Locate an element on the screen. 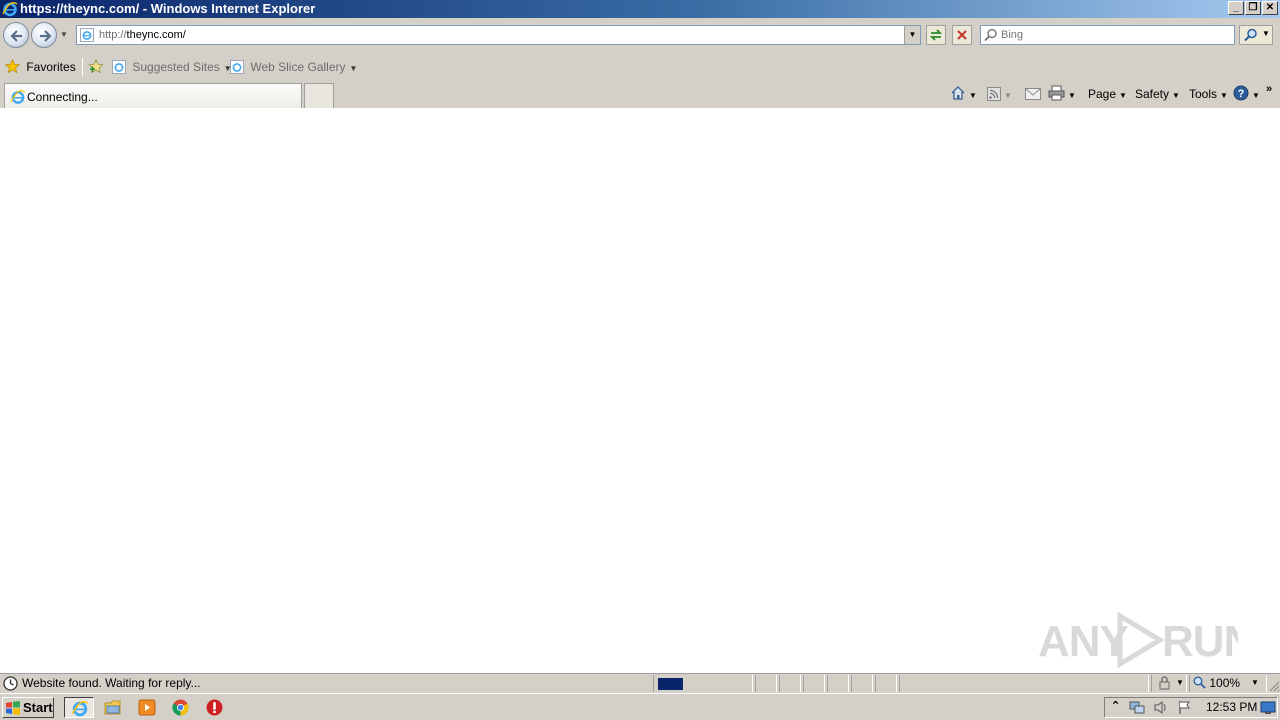 The image size is (1280, 720). close-window-button: ✕ is located at coordinates (1270, 8).